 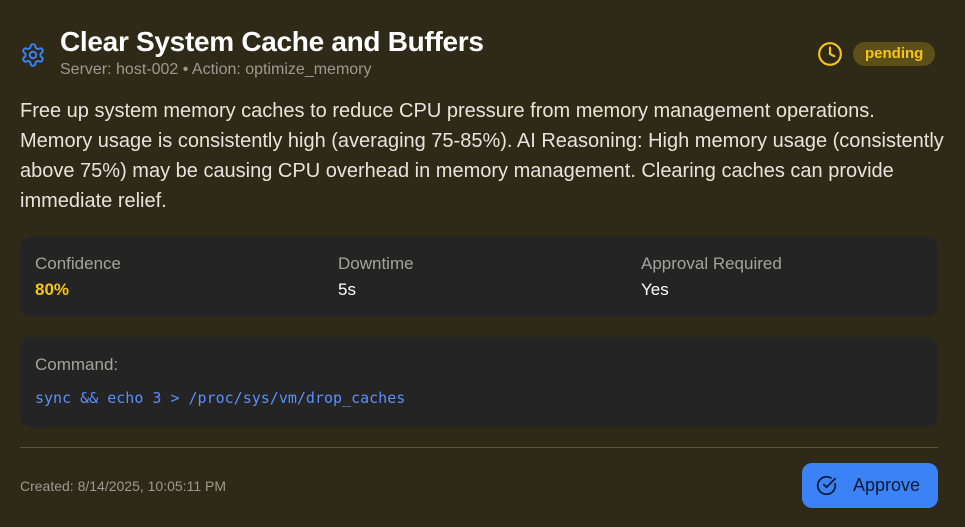 I want to click on clock-icon, so click(x=830, y=54).